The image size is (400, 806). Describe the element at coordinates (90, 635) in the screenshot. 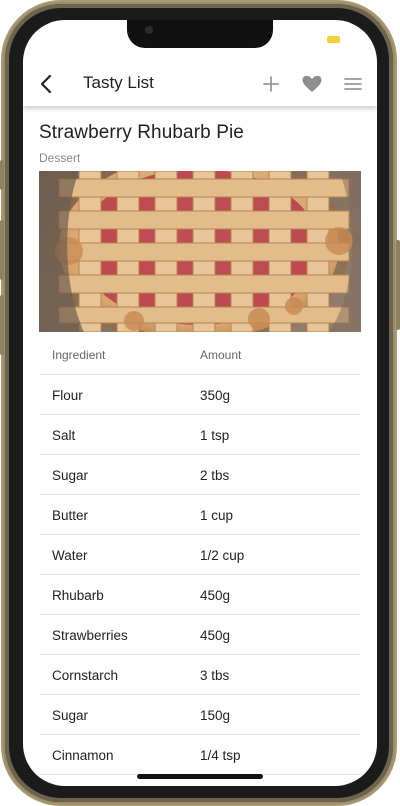

I see `ingredient-name: Strawberries` at that location.